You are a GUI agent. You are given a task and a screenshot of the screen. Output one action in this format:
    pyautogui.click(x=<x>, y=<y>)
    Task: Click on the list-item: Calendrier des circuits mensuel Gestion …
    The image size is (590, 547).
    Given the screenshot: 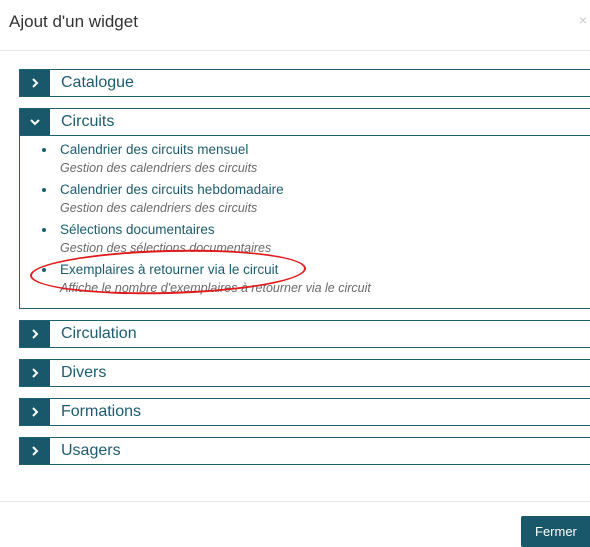 What is the action you would take?
    pyautogui.click(x=316, y=161)
    